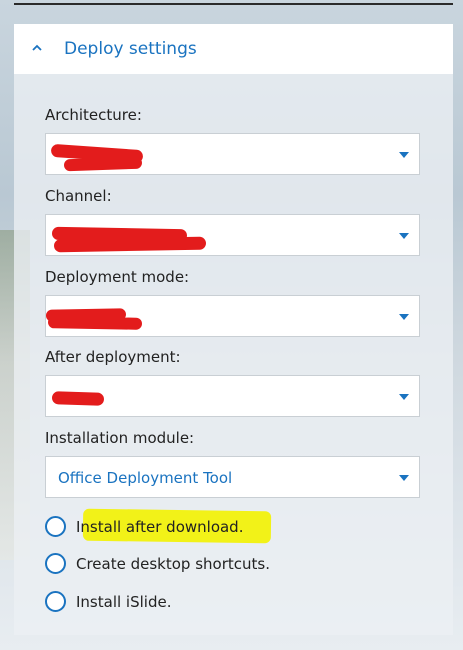 This screenshot has height=650, width=463. I want to click on top-divider, so click(233, 4).